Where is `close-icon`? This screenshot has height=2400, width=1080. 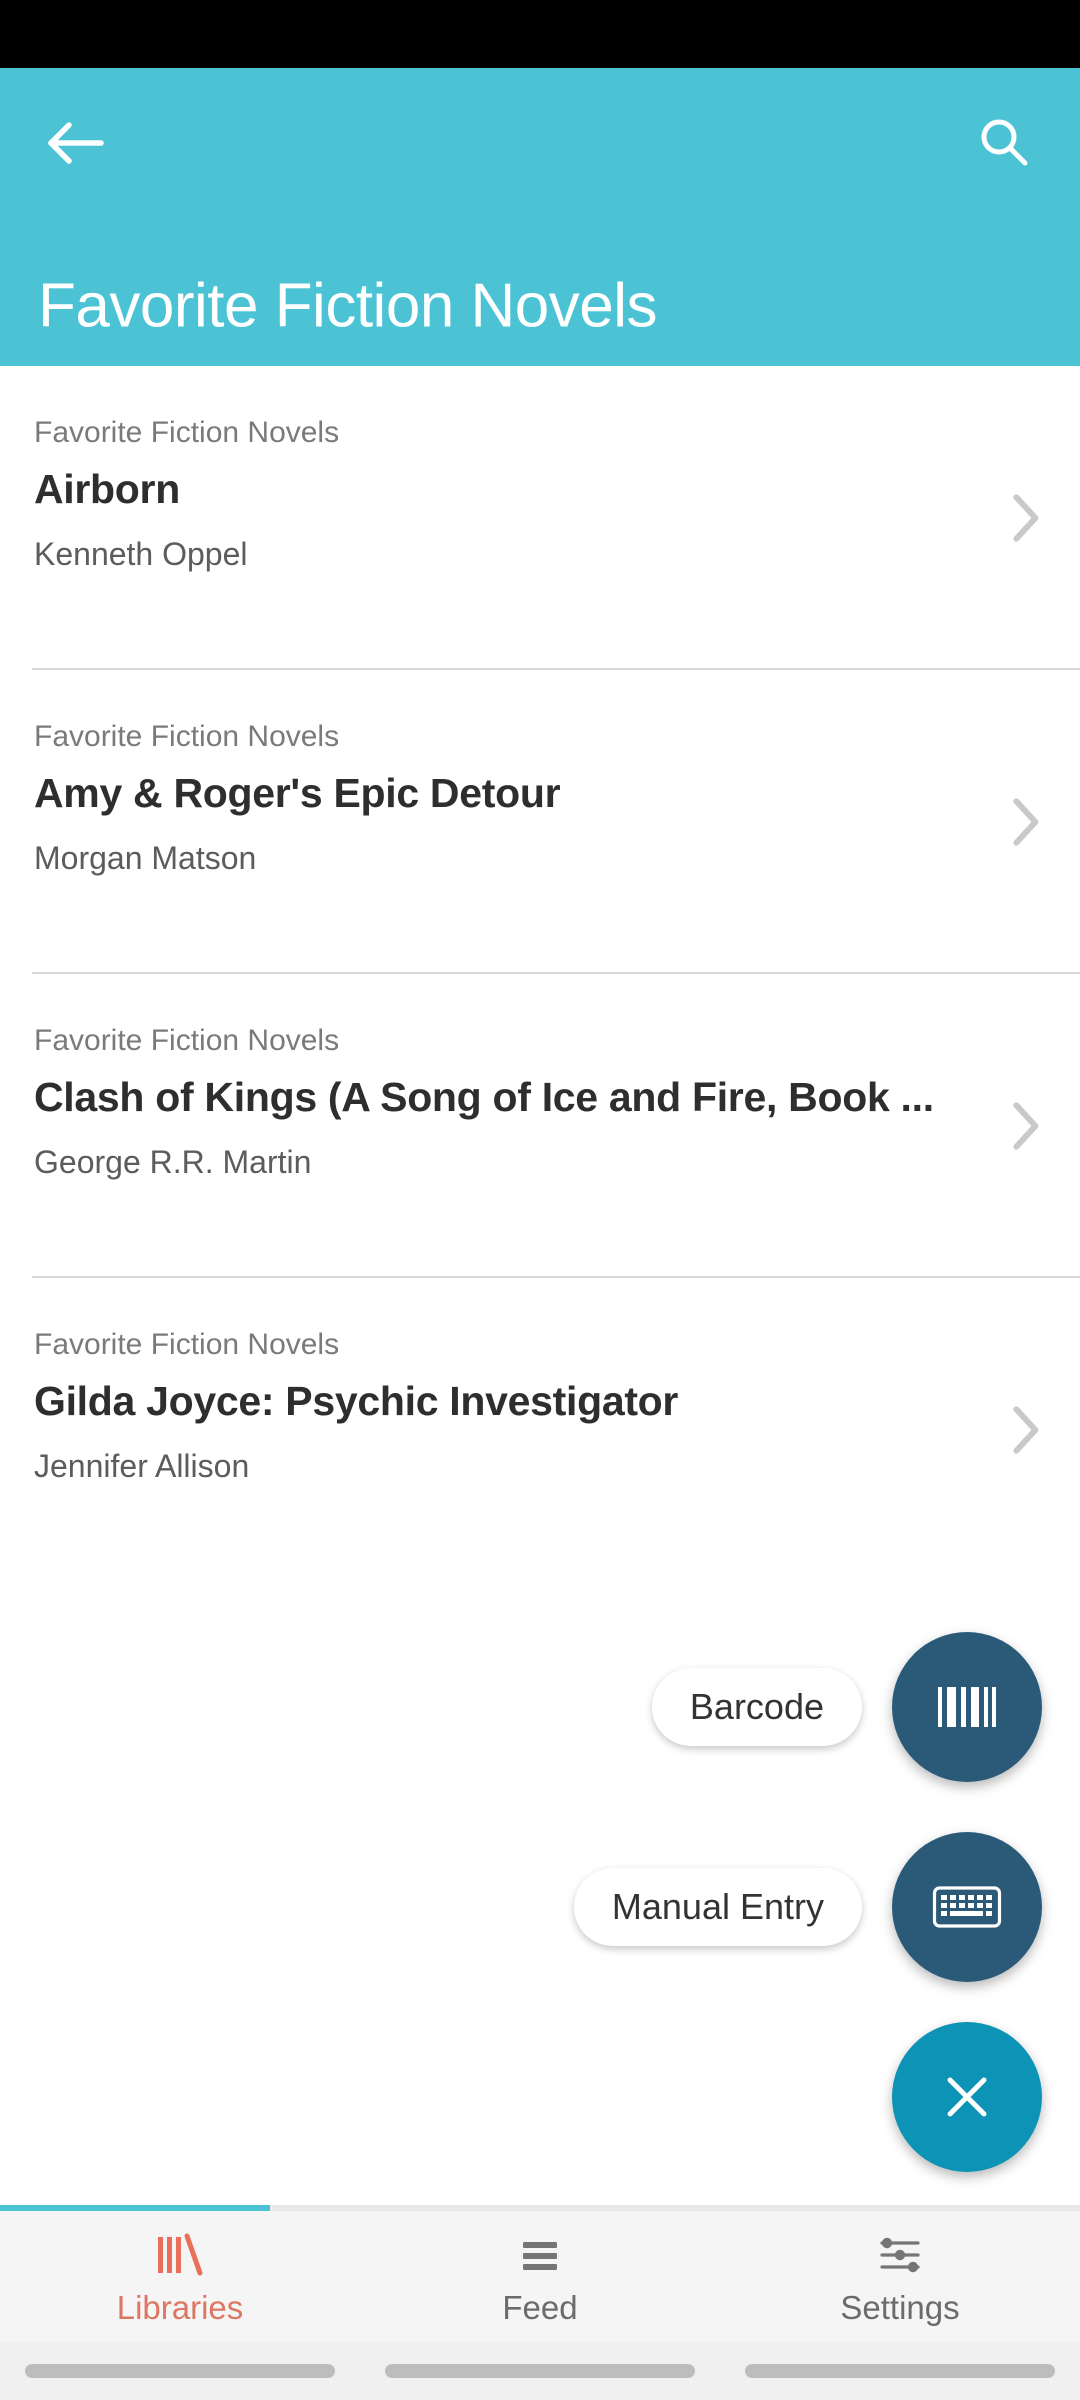 close-icon is located at coordinates (967, 2097).